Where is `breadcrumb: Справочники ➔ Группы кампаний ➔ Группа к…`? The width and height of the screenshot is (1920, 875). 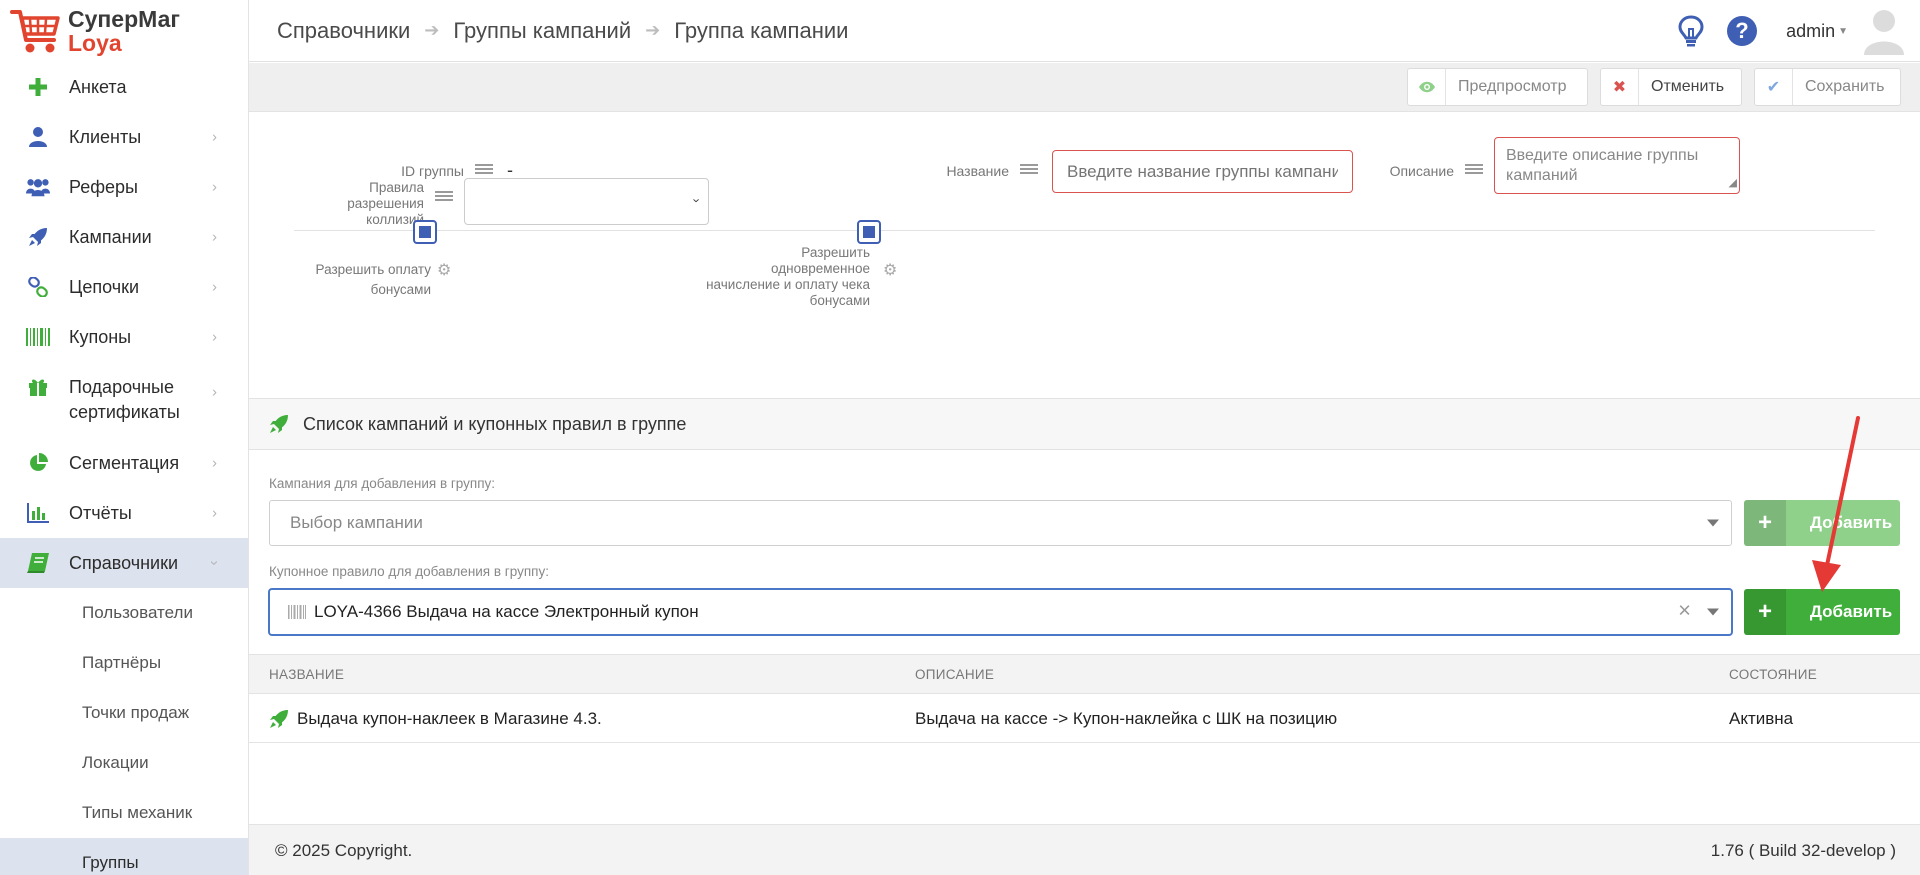 breadcrumb: Справочники ➔ Группы кампаний ➔ Группа к… is located at coordinates (562, 31).